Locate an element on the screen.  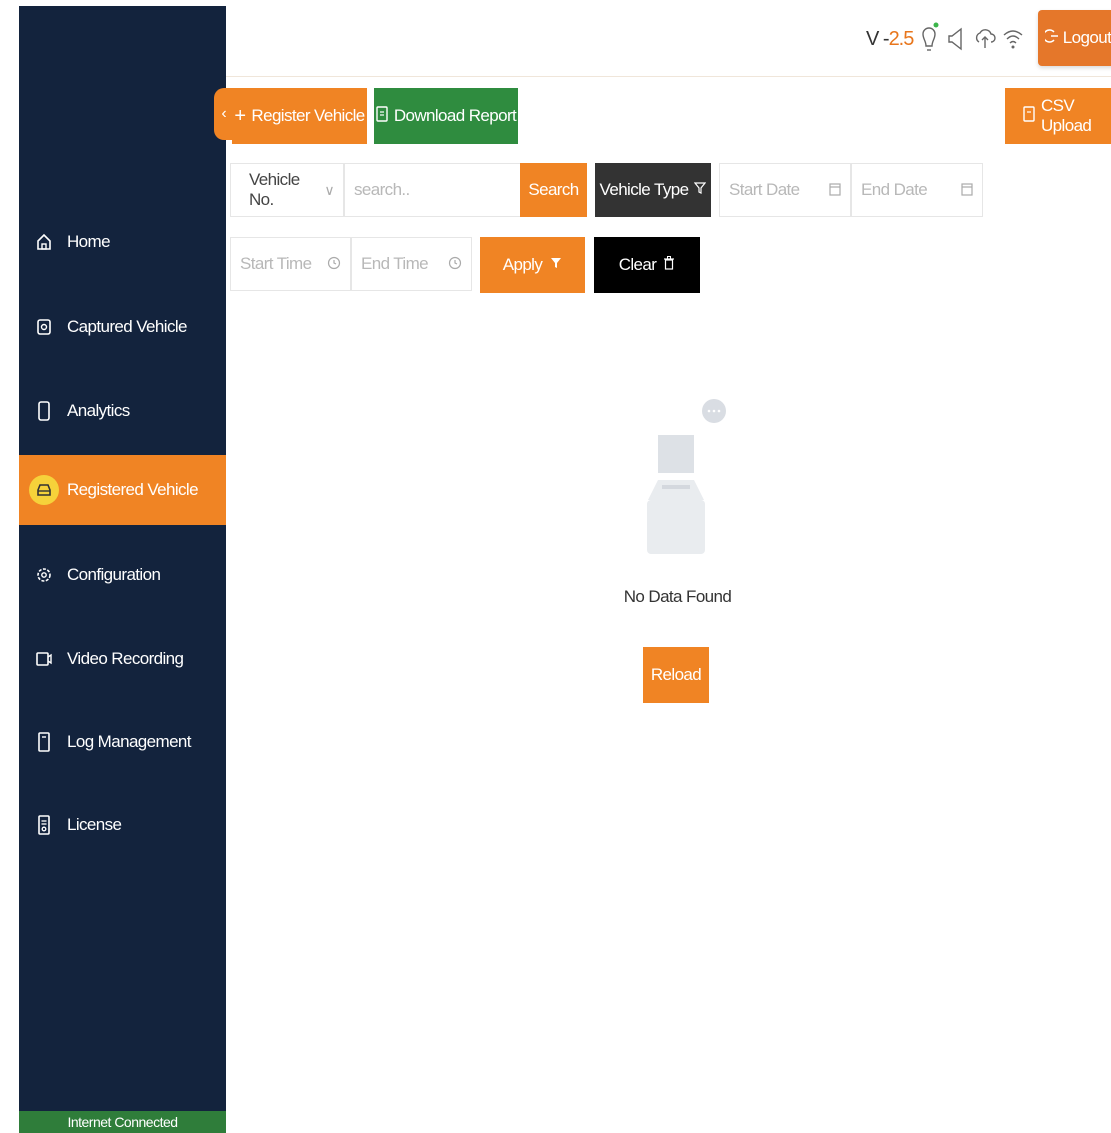
speaker-icon is located at coordinates (957, 39).